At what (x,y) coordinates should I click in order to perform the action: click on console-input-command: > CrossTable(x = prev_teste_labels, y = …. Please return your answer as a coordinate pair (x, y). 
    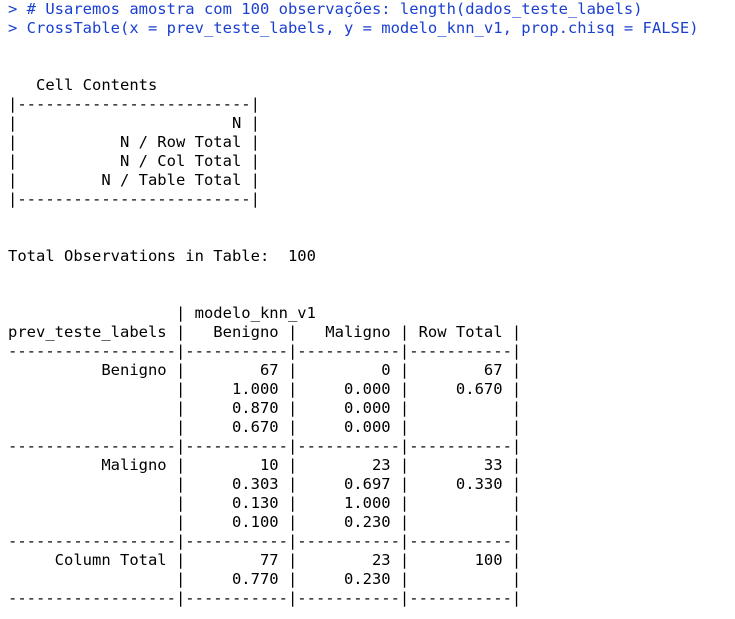
    Looking at the image, I should click on (353, 28).